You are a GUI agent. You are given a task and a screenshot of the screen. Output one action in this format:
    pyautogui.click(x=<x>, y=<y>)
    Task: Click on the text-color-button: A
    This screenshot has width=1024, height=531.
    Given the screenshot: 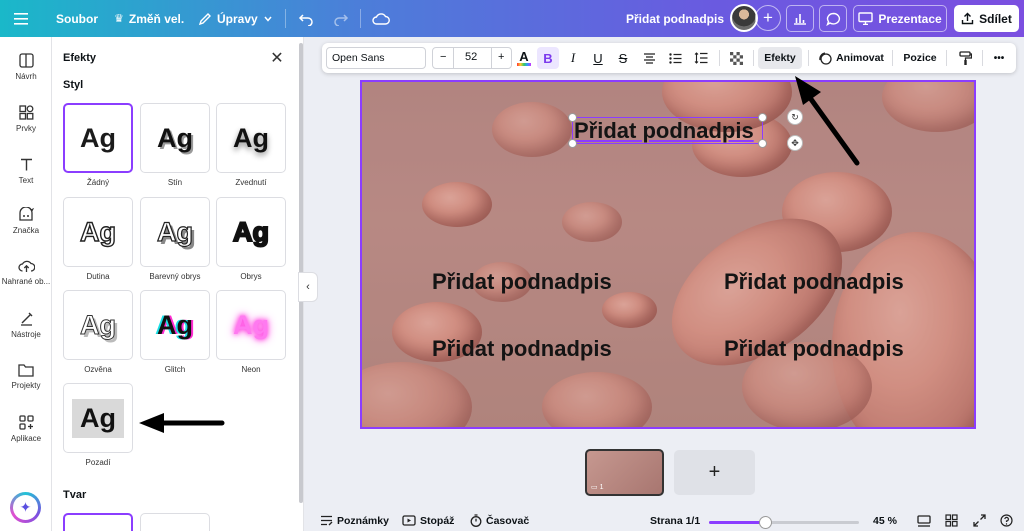 What is the action you would take?
    pyautogui.click(x=524, y=58)
    